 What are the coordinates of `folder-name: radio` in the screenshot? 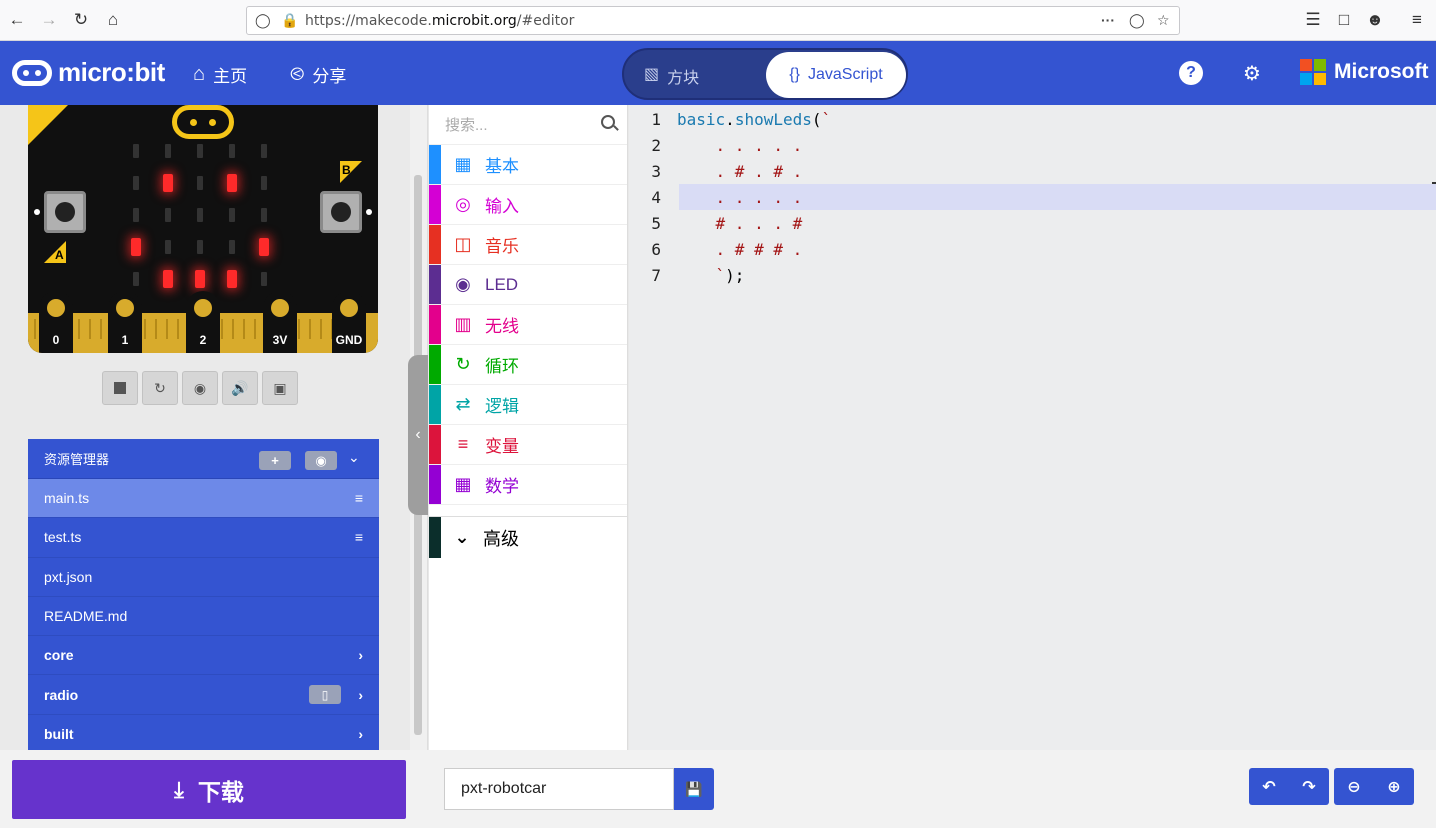 It's located at (61, 694).